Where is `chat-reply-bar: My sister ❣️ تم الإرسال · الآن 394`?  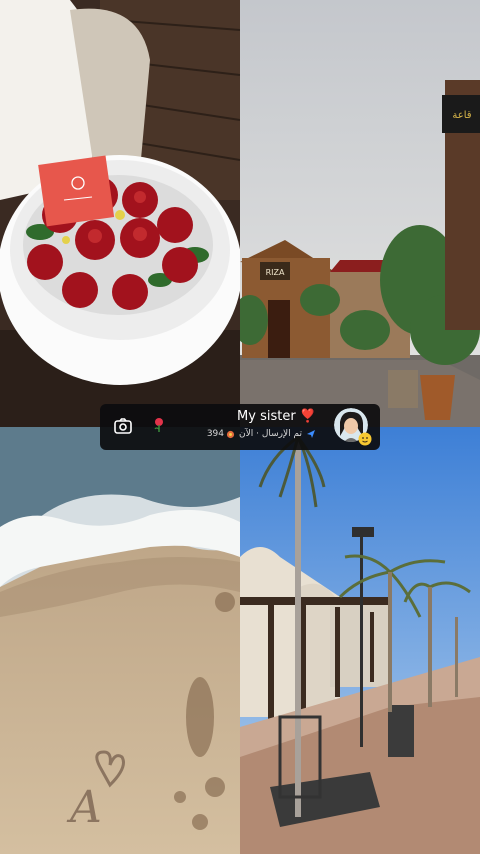 chat-reply-bar: My sister ❣️ تم الإرسال · الآن 394 is located at coordinates (240, 427).